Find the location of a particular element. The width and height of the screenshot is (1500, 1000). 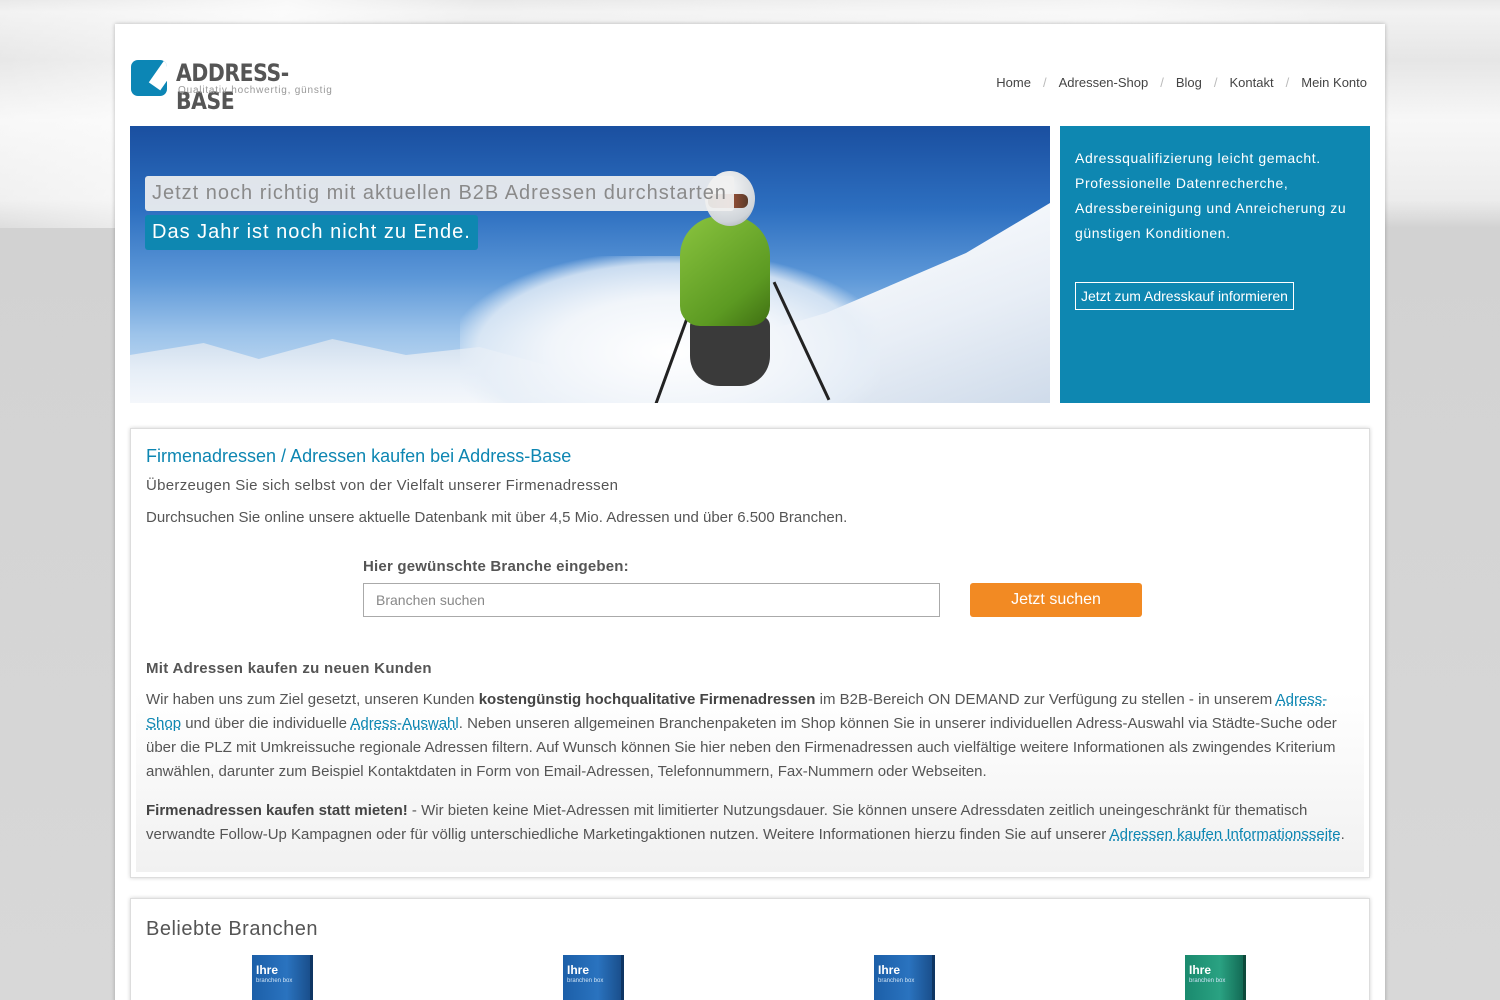

highlight-text: Firmenadressen kaufen statt mieten! is located at coordinates (277, 810).